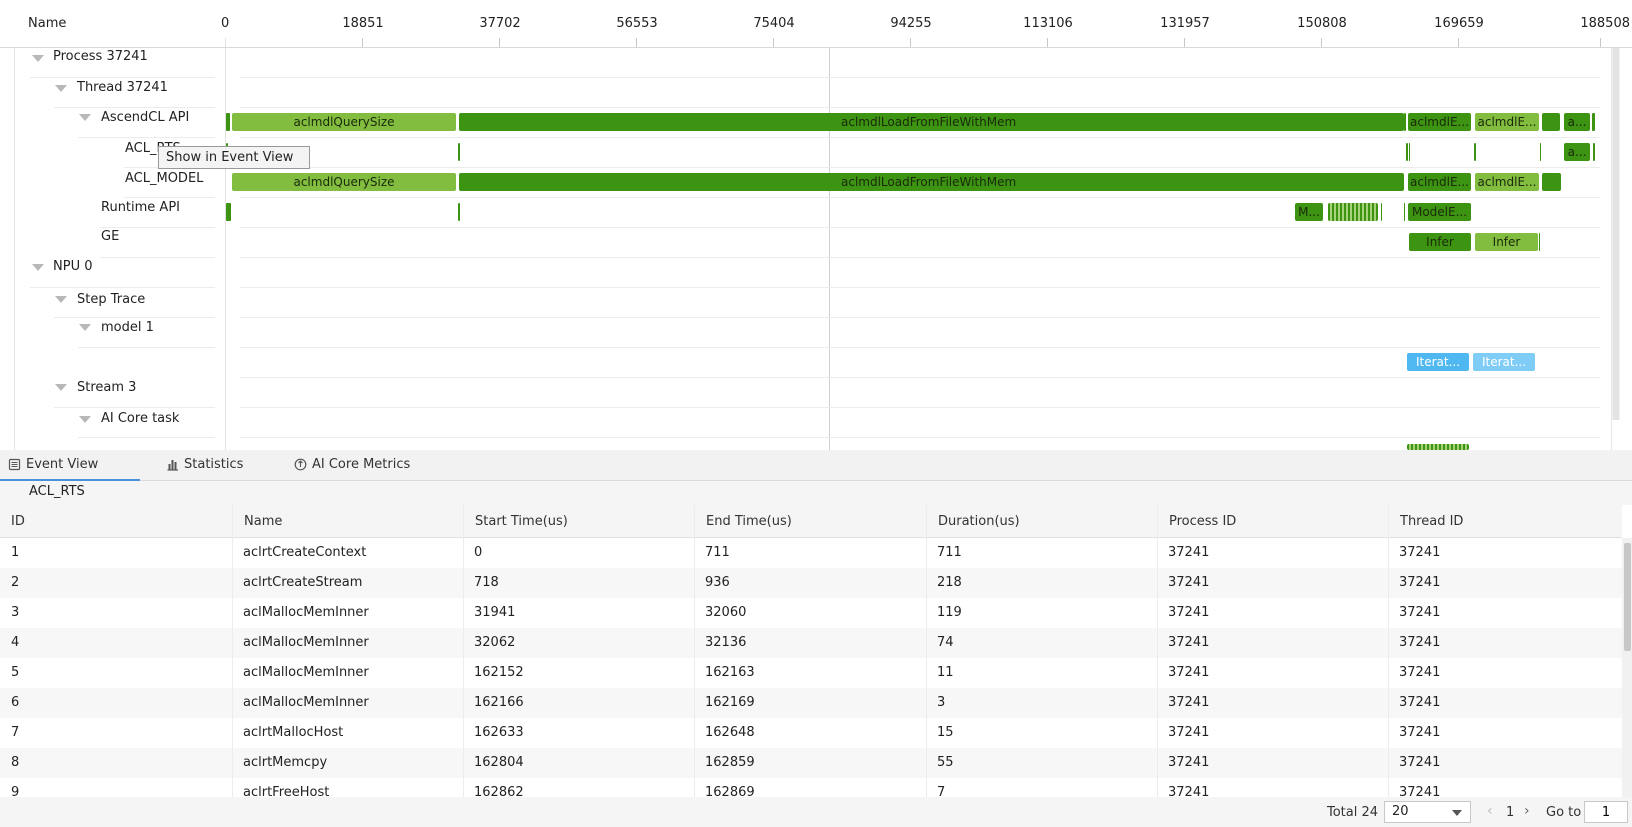  What do you see at coordinates (1420, 612) in the screenshot?
I see `cell-thread-id: 37241` at bounding box center [1420, 612].